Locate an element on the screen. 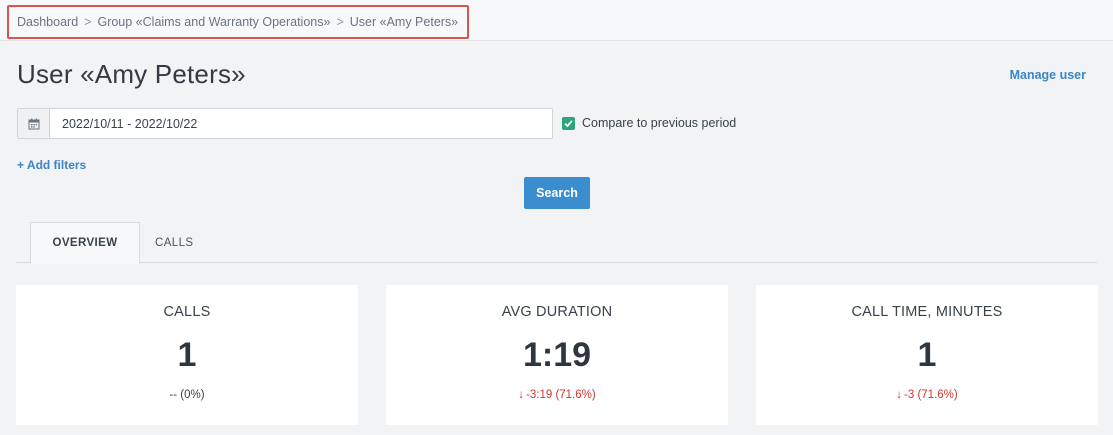  card-delta: -- (0%) is located at coordinates (187, 395).